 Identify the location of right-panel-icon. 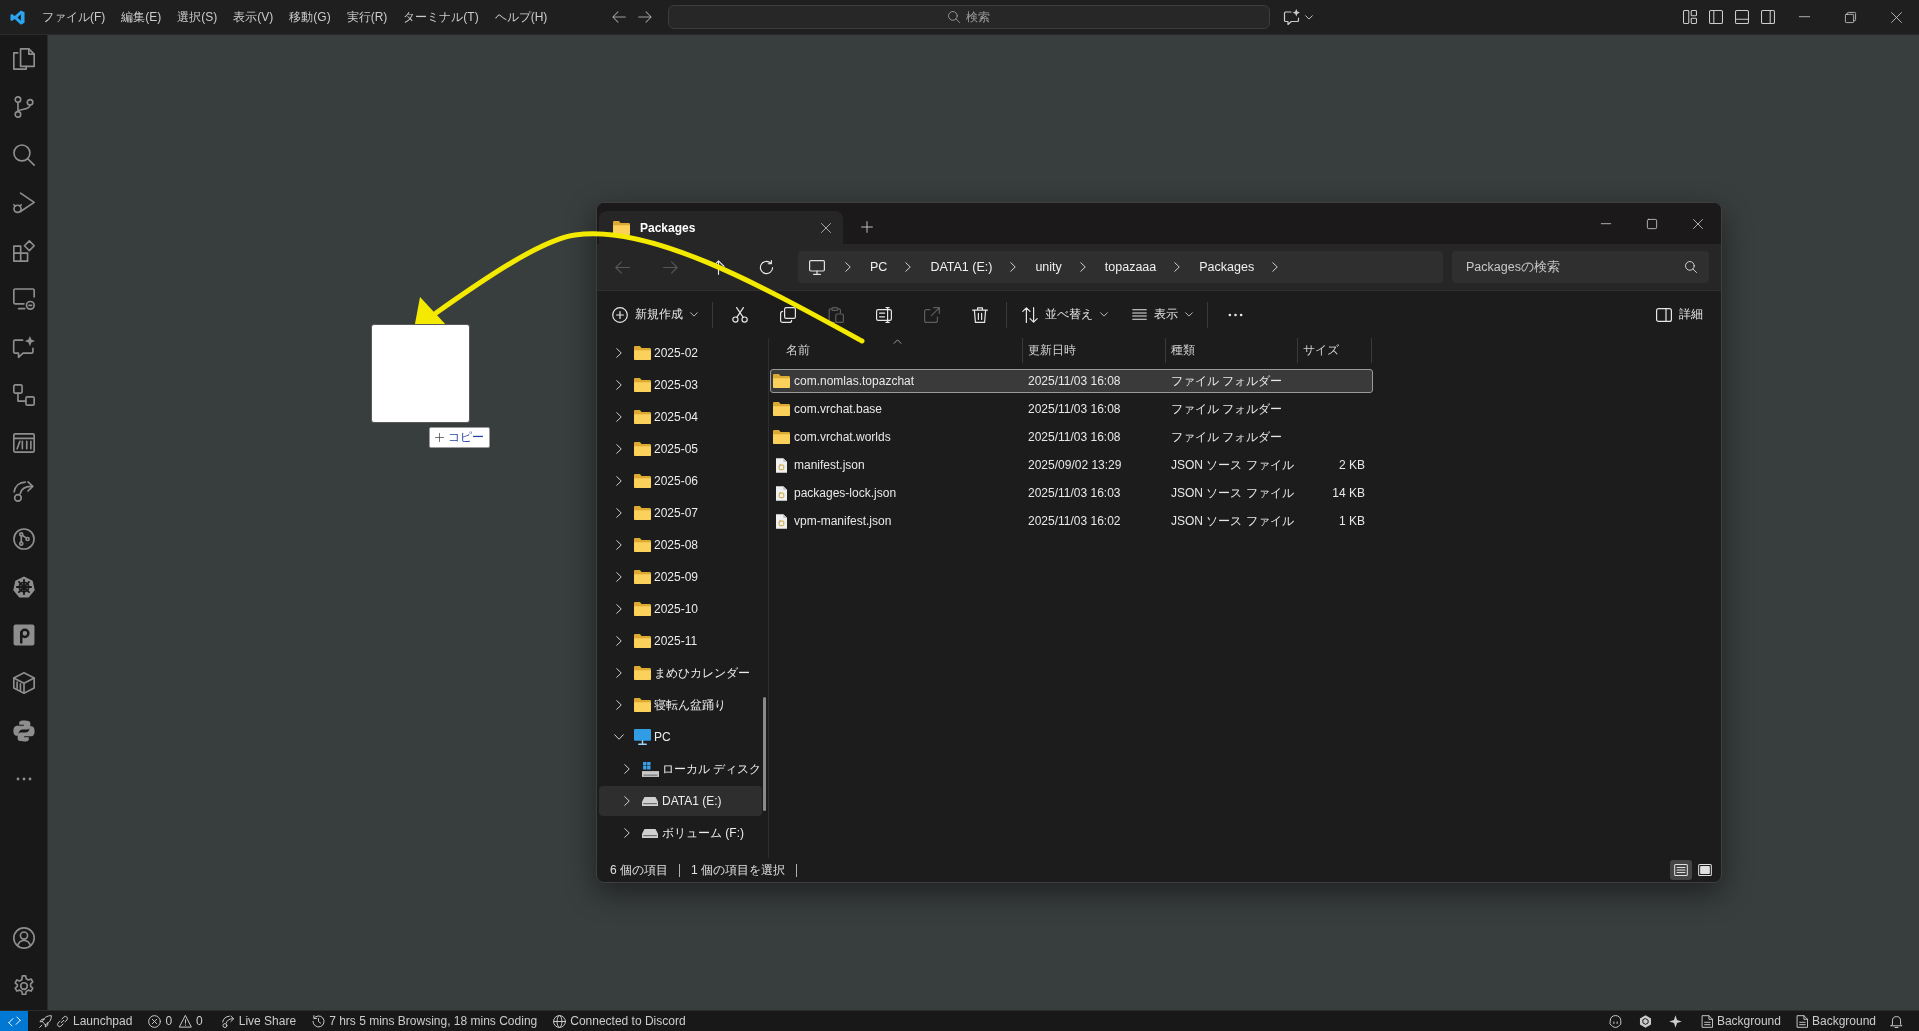
(1768, 17).